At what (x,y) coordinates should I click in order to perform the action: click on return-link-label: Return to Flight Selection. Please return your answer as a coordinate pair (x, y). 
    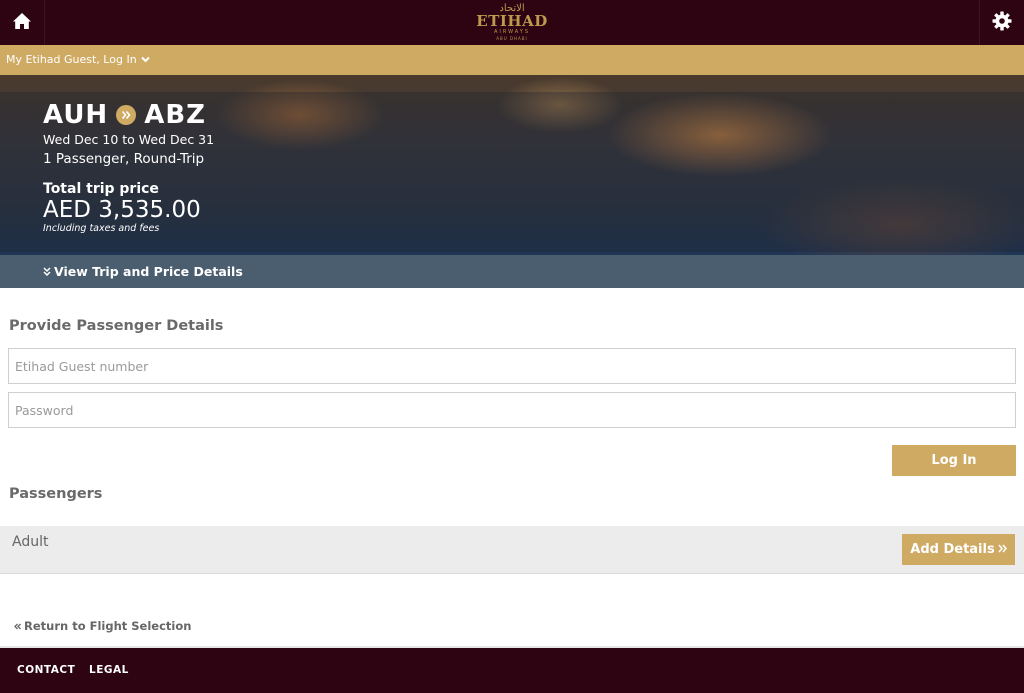
    Looking at the image, I should click on (108, 626).